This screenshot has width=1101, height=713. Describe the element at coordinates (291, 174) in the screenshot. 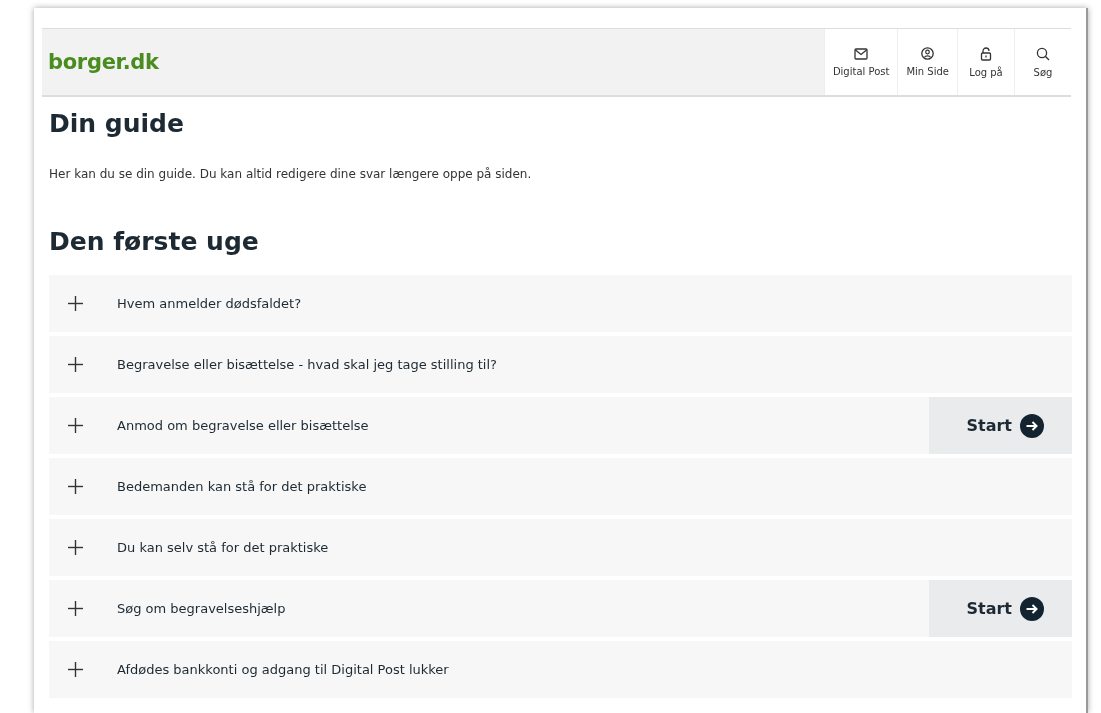

I see `intro-text: Her kan du se din guide. Du kan altid redigere dine svar længere oppe på siden.` at that location.